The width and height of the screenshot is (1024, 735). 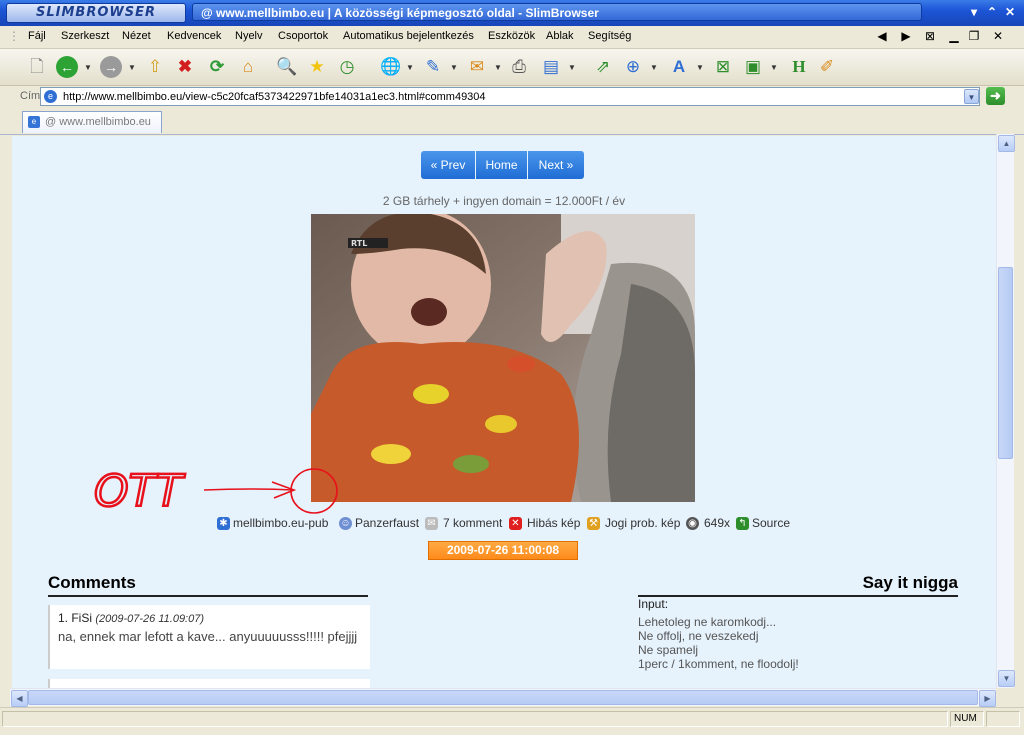 I want to click on tab-mellbimbo: @ www.mellbimbo.eu, so click(x=92, y=122).